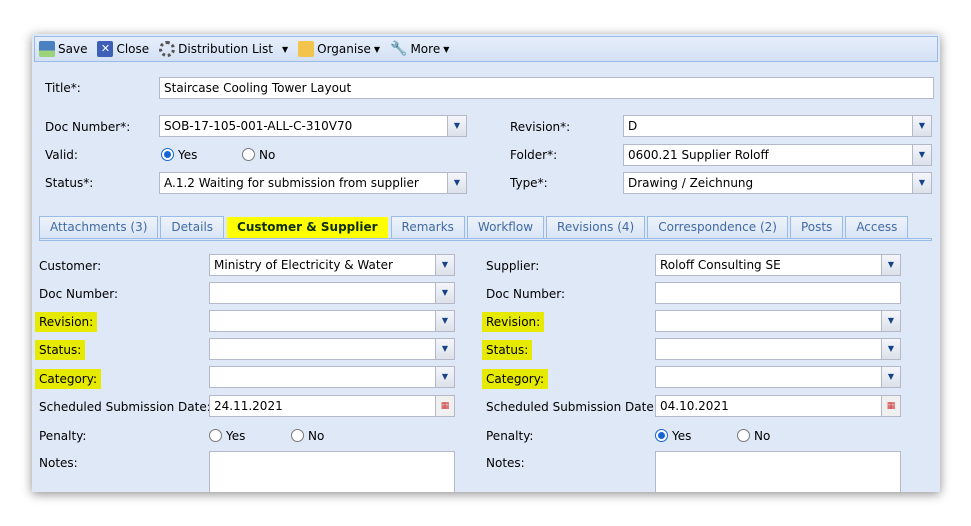  I want to click on tab-access: Access, so click(877, 227).